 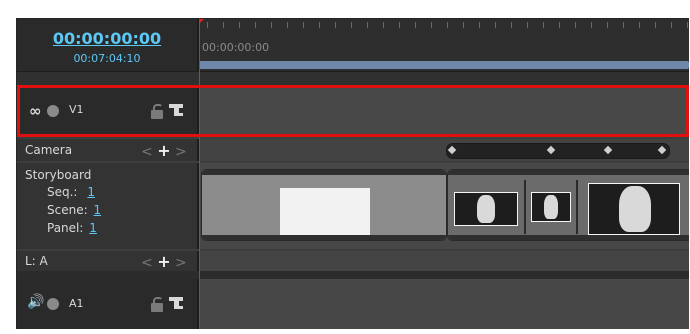 What do you see at coordinates (181, 152) in the screenshot?
I see `camera-next-button: >` at bounding box center [181, 152].